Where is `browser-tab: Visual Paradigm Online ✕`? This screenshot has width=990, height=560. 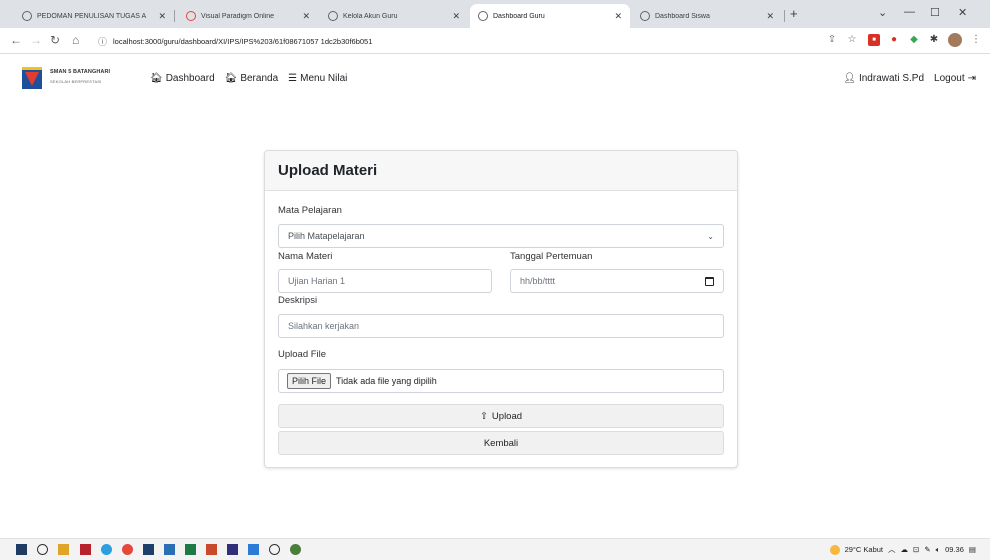 browser-tab: Visual Paradigm Online ✕ is located at coordinates (248, 16).